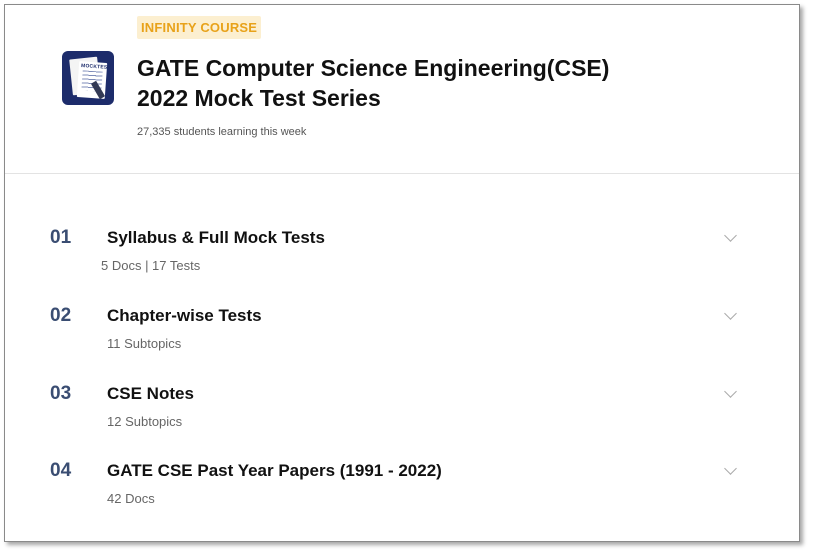 The image size is (813, 554). I want to click on chapter-title: Chapter-wise Tests, so click(184, 315).